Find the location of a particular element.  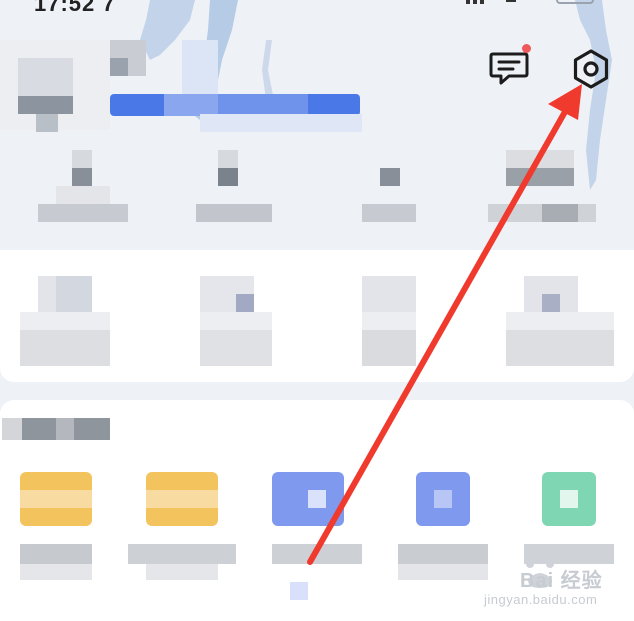

hexagon-settings-icon is located at coordinates (591, 69).